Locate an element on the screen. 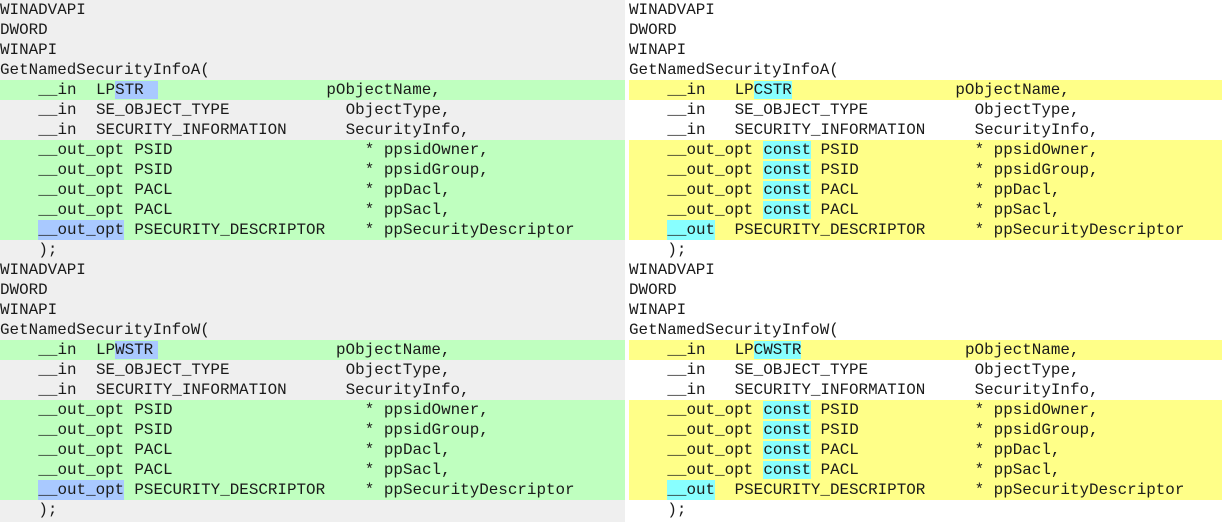  changed-code-line: __in LPWSTR pObjectName, is located at coordinates (314, 350).